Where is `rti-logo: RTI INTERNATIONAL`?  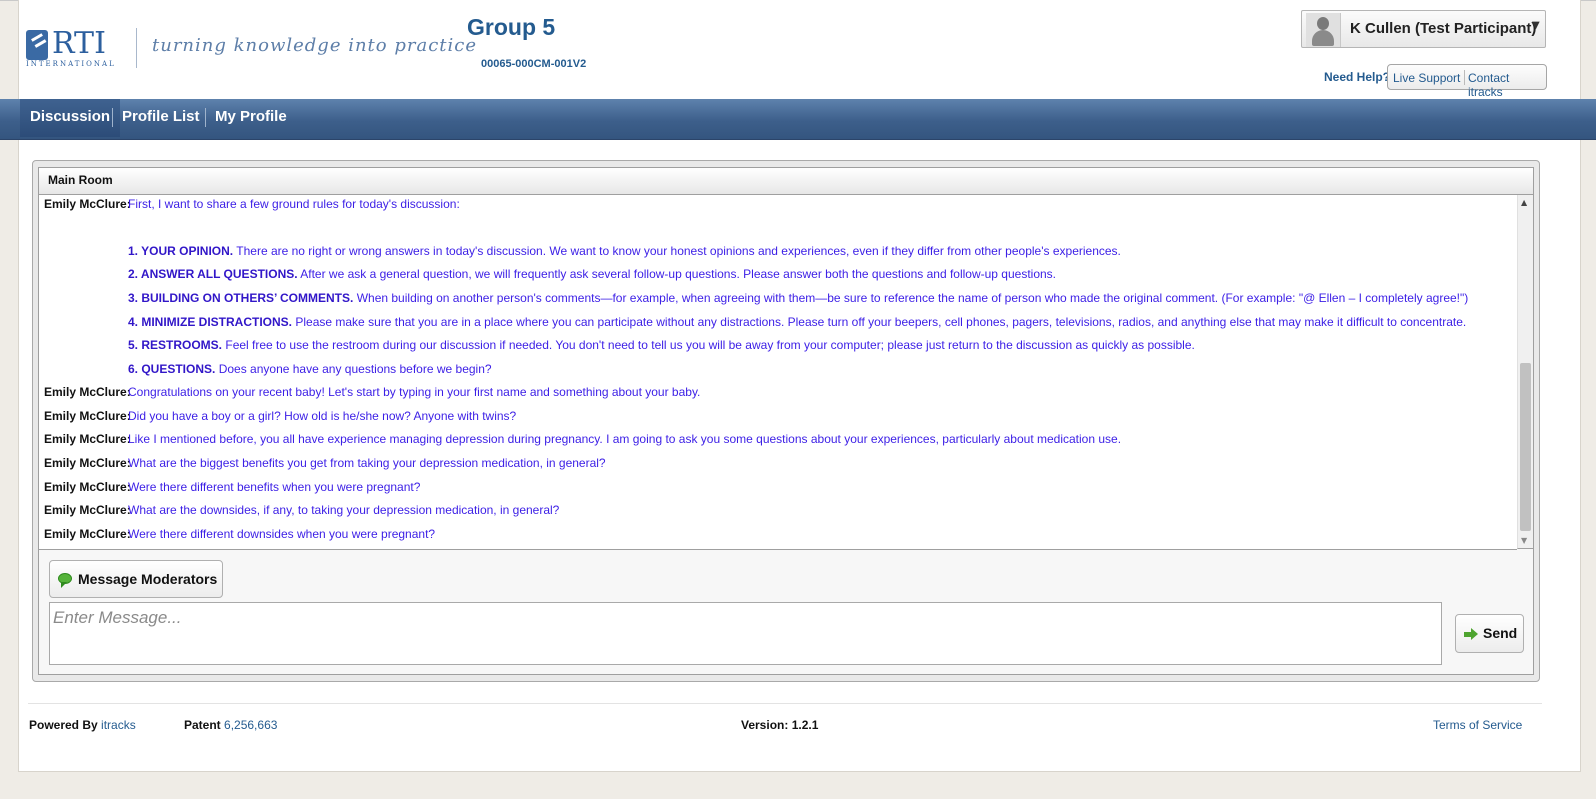 rti-logo: RTI INTERNATIONAL is located at coordinates (75, 48).